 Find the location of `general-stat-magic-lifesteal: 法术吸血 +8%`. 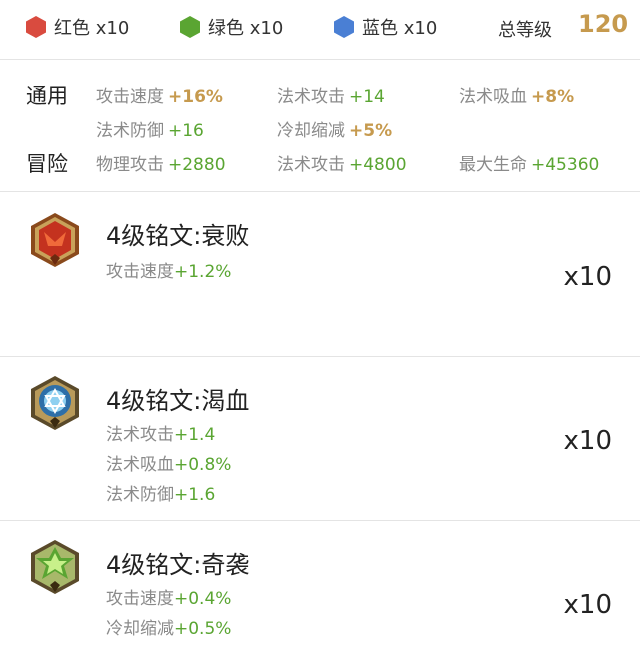

general-stat-magic-lifesteal: 法术吸血 +8% is located at coordinates (516, 94).